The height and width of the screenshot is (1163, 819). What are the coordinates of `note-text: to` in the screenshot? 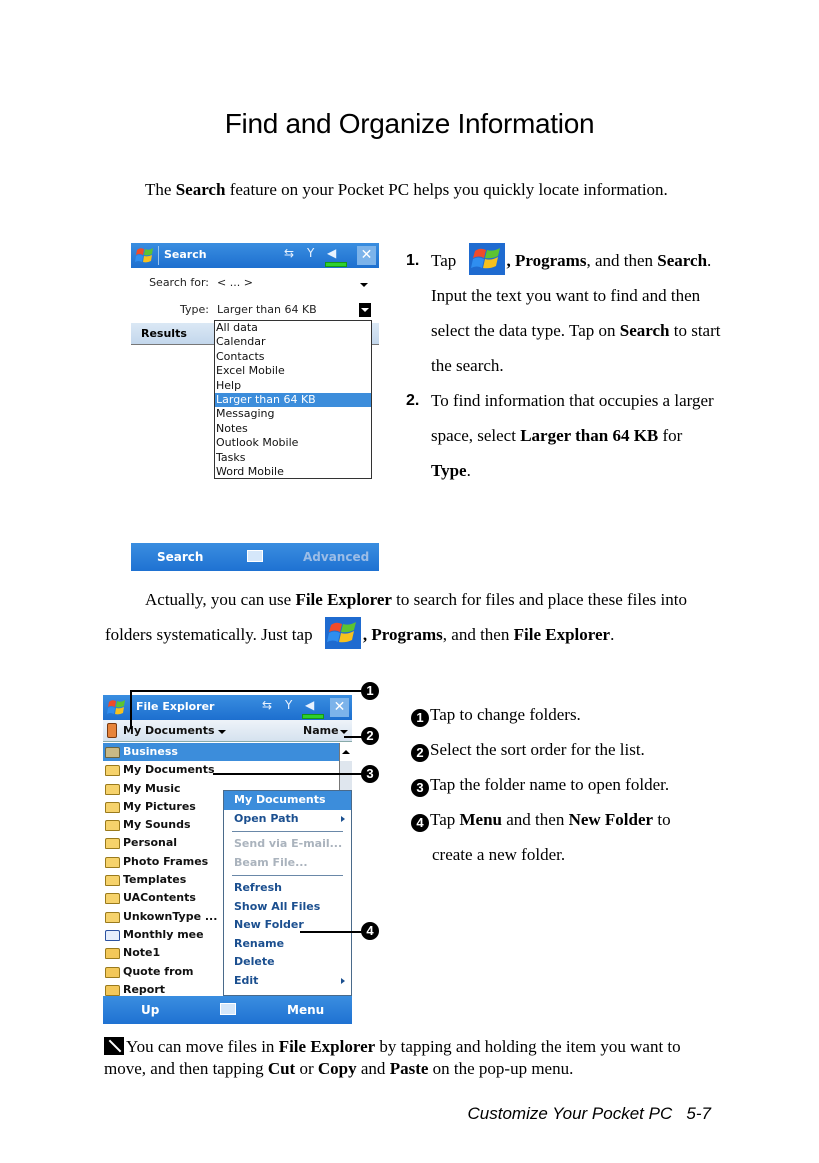 It's located at (662, 819).